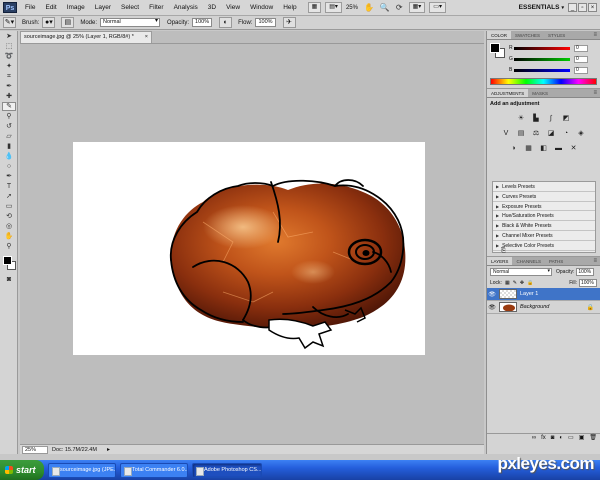 The height and width of the screenshot is (480, 600). Describe the element at coordinates (9, 216) in the screenshot. I see `3d-rotate-tool-icon: ⟲` at that location.